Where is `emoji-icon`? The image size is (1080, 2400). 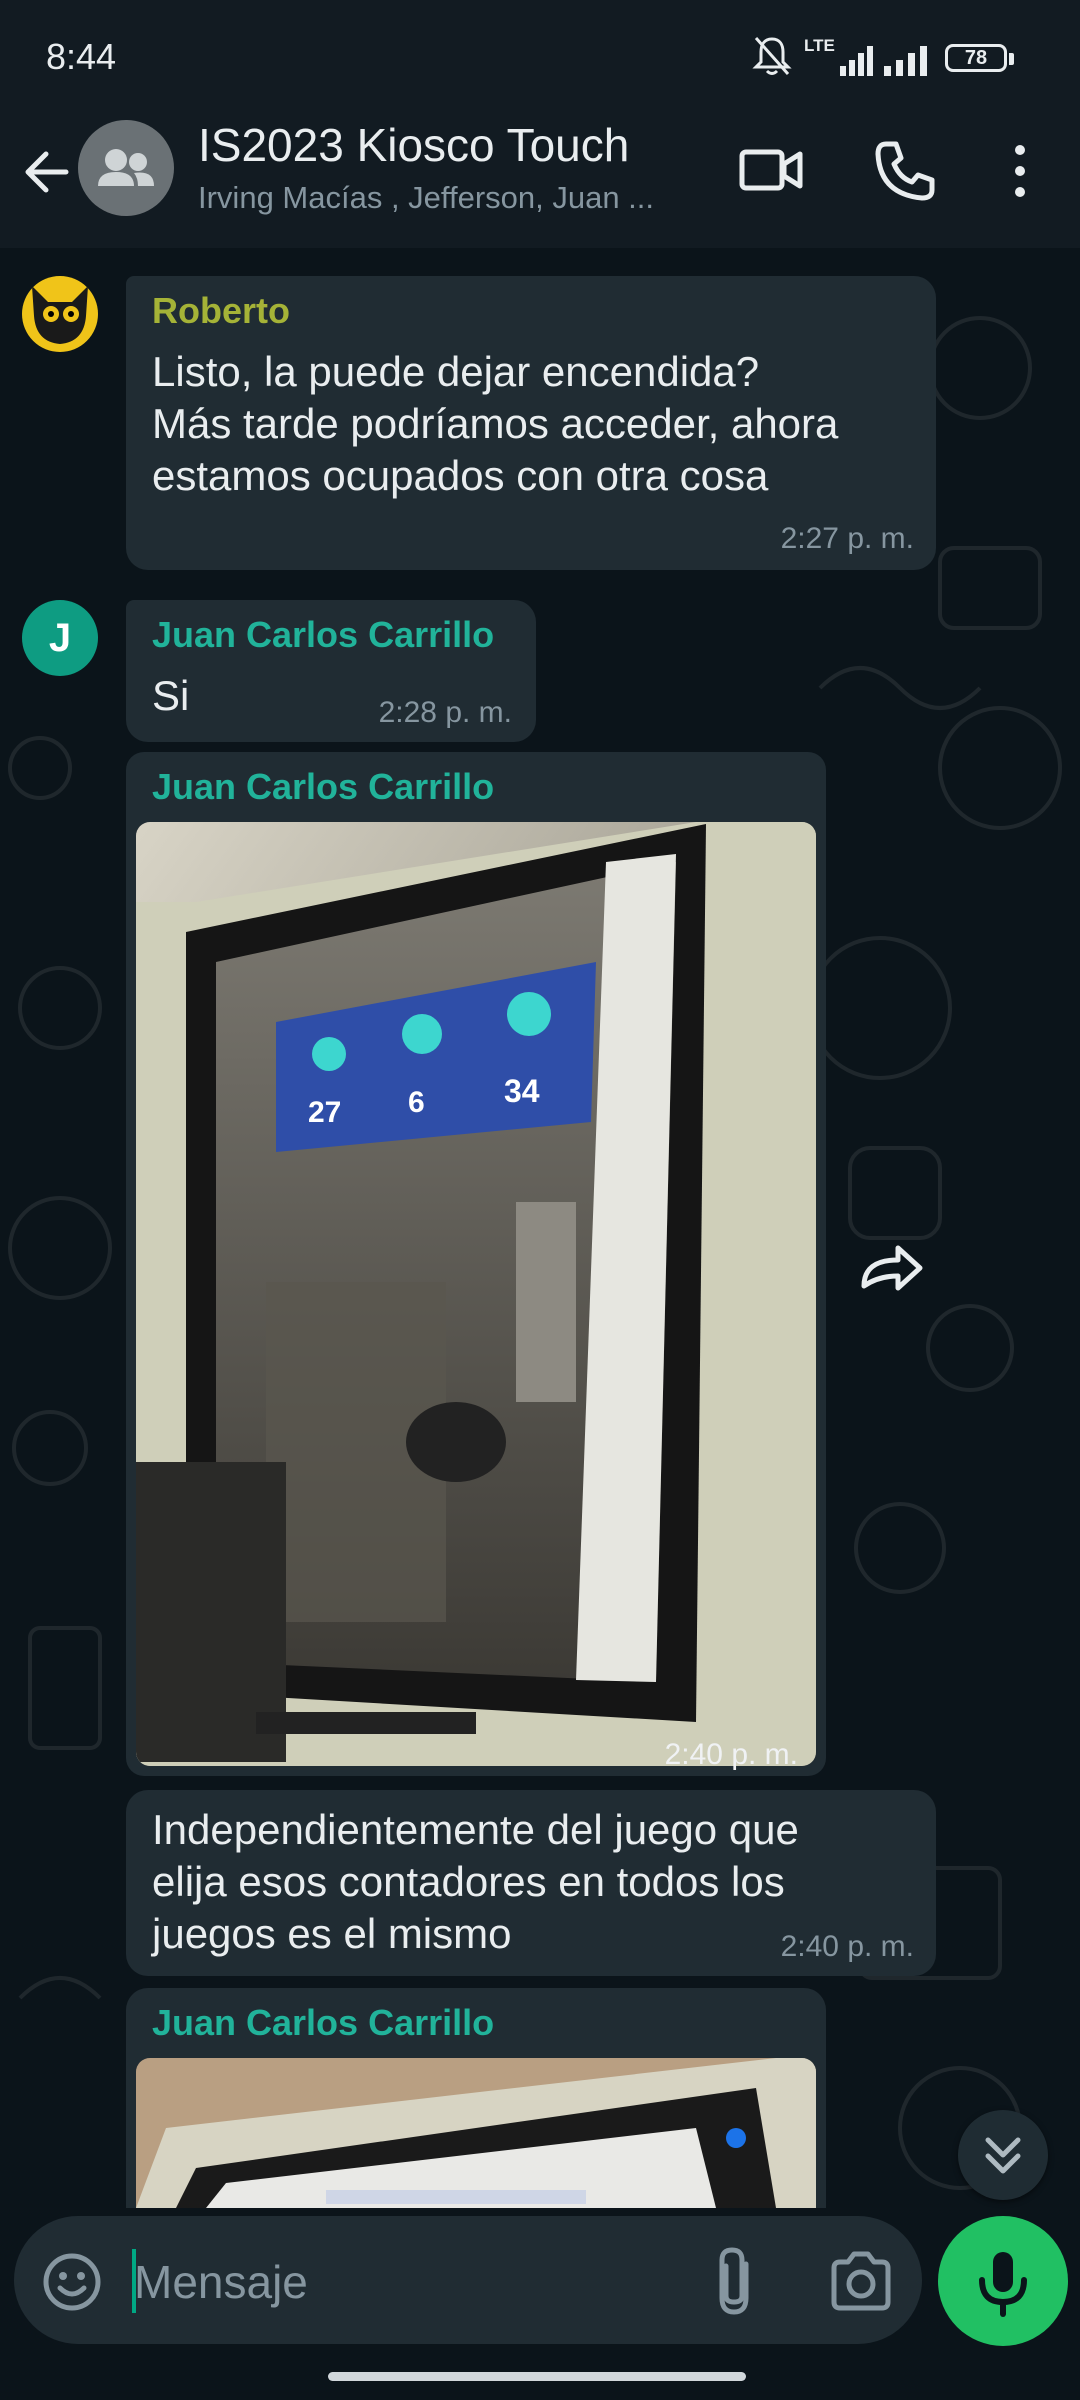 emoji-icon is located at coordinates (72, 2282).